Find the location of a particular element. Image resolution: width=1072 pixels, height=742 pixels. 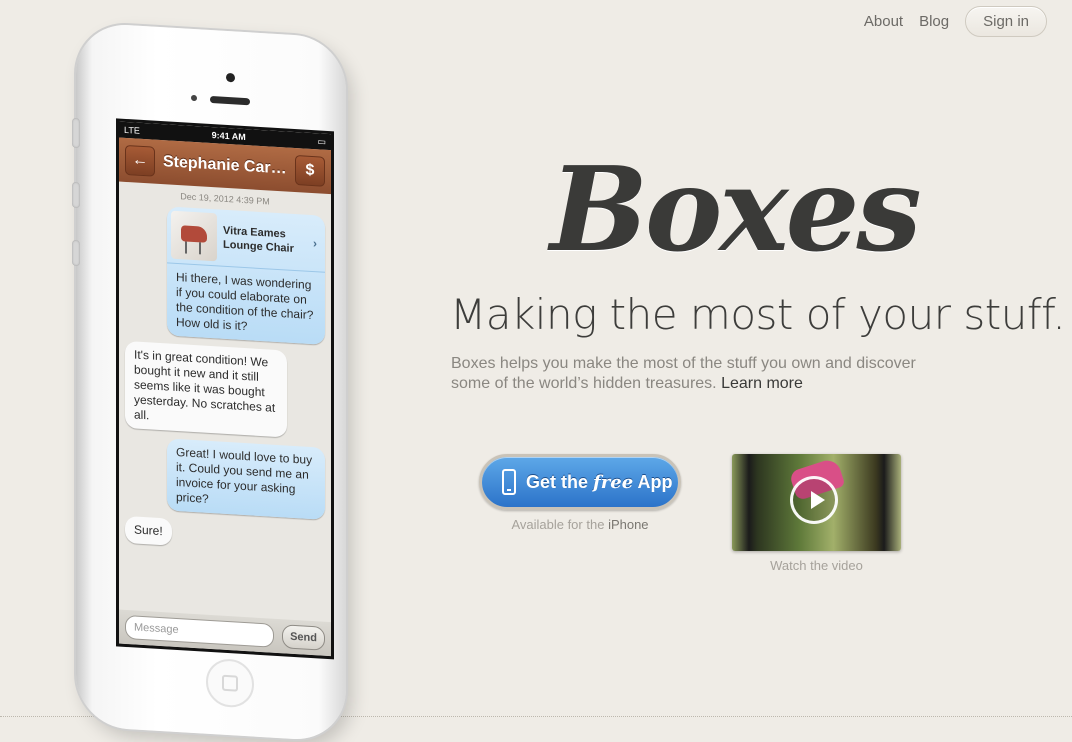

boxes-logo: Boxes is located at coordinates (736, 210).